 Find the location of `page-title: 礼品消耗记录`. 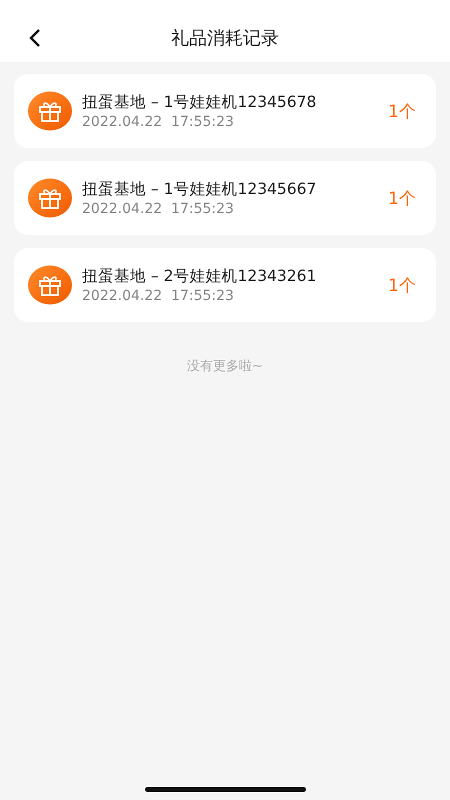

page-title: 礼品消耗记录 is located at coordinates (225, 39).